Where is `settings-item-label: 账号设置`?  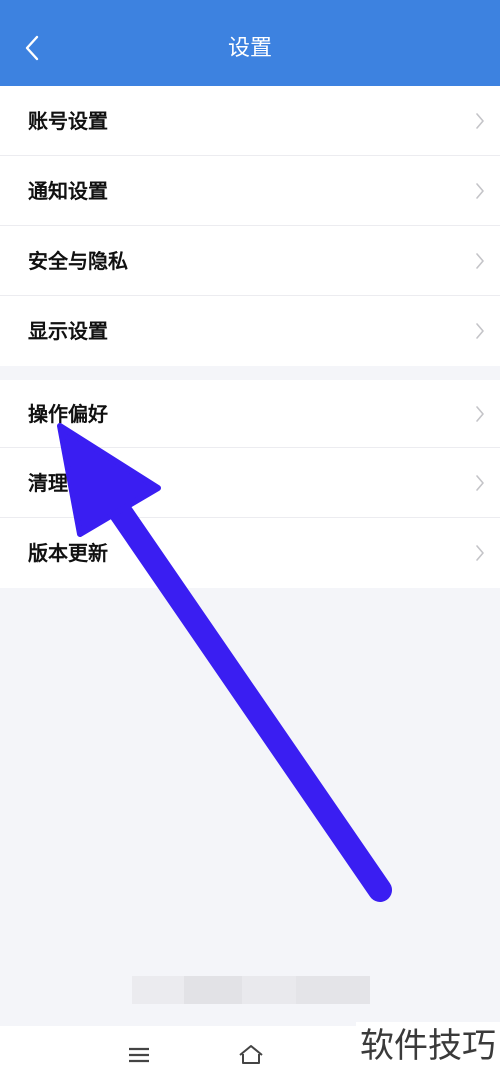 settings-item-label: 账号设置 is located at coordinates (68, 121).